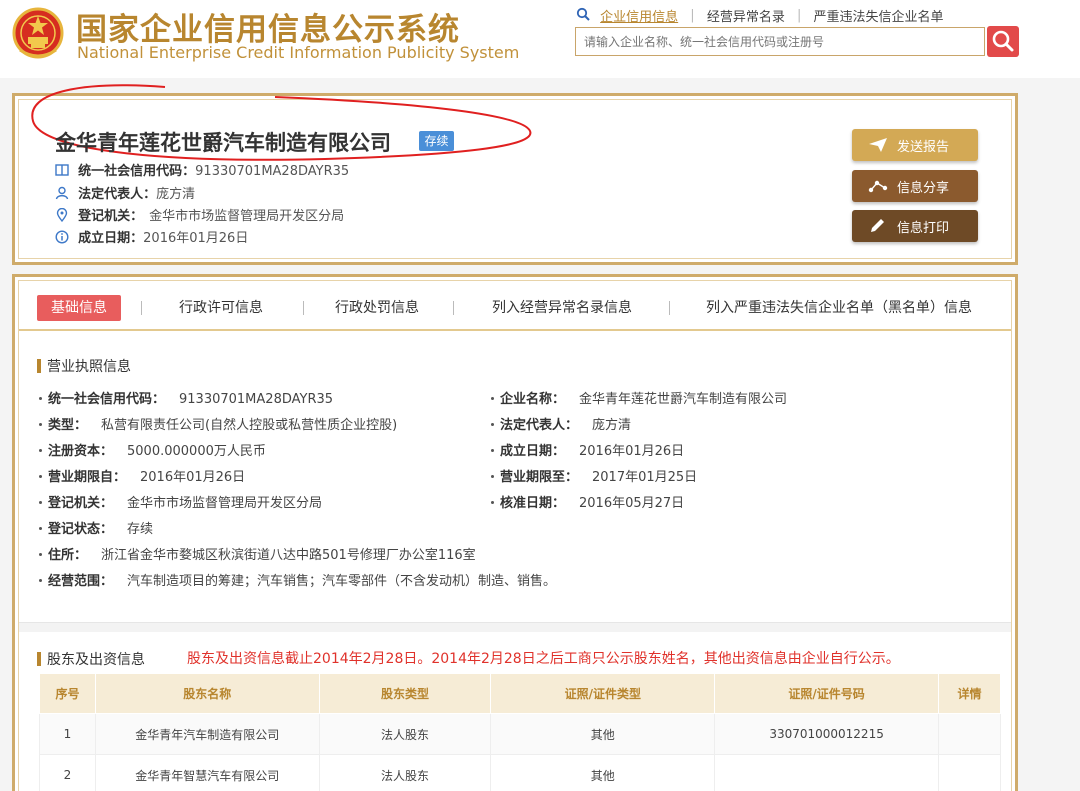 This screenshot has width=1080, height=791. I want to click on field-type: 类型： 私营有限责任公司(自然人控股或私营性质企业控股), so click(218, 423).